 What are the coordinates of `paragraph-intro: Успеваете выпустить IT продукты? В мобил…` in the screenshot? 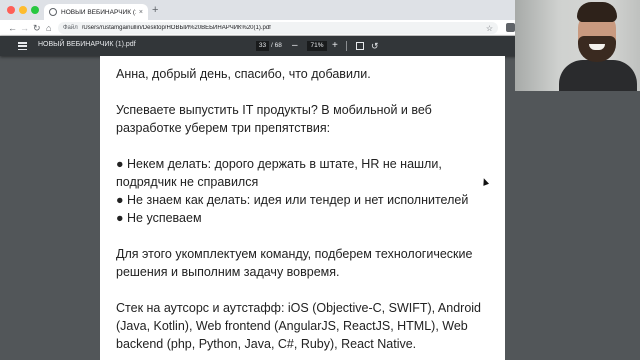 It's located at (306, 119).